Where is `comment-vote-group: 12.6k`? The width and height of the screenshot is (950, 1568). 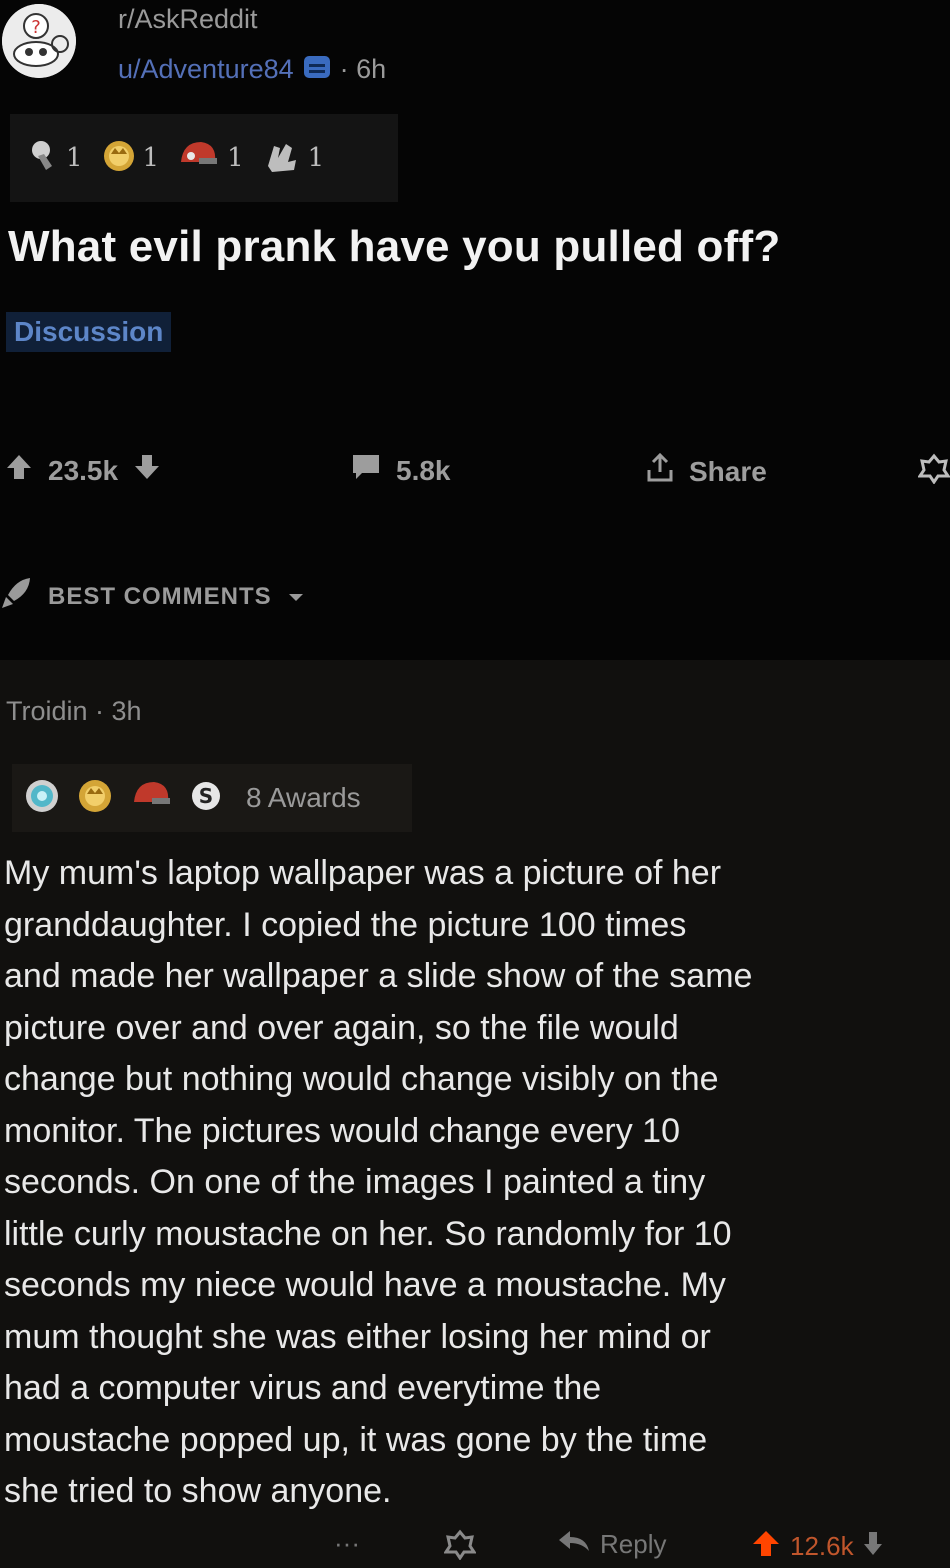 comment-vote-group: 12.6k is located at coordinates (817, 1546).